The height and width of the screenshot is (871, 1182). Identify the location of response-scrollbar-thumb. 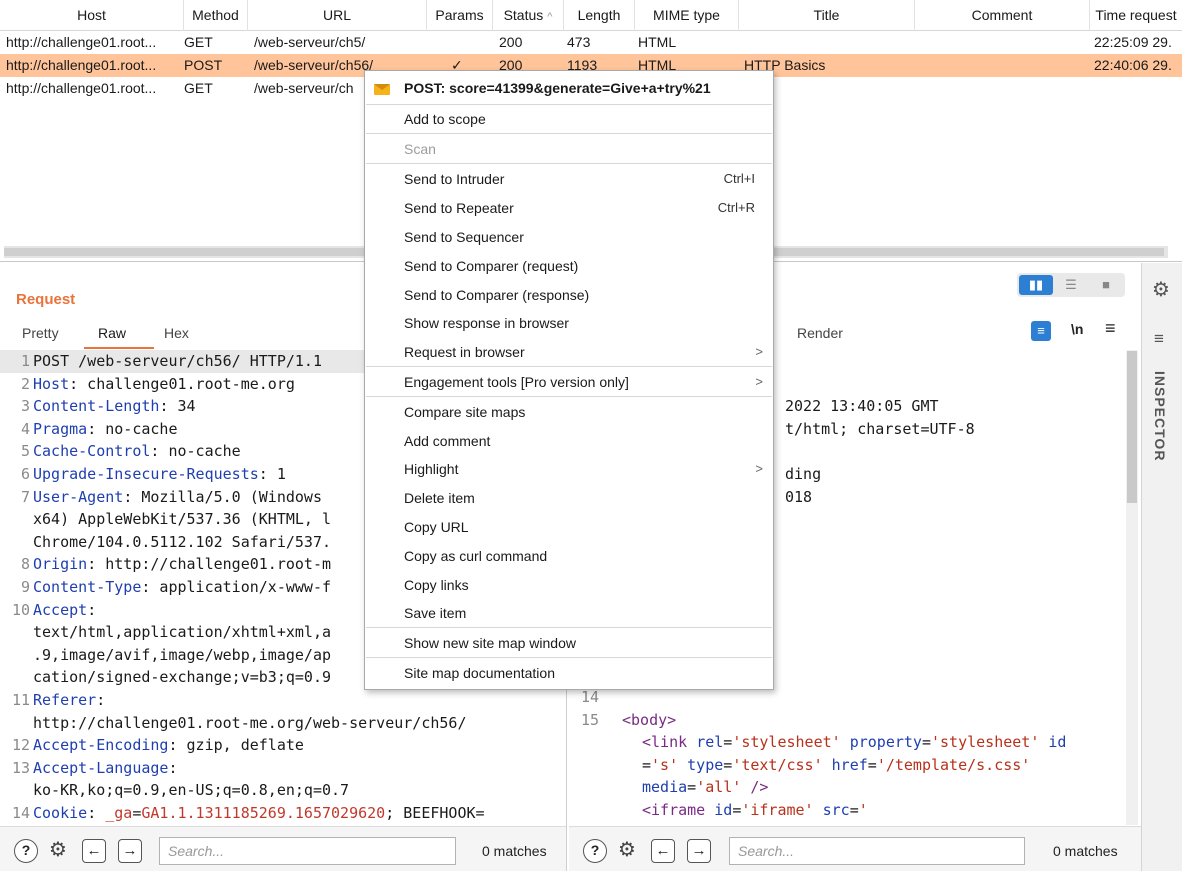
(1132, 427).